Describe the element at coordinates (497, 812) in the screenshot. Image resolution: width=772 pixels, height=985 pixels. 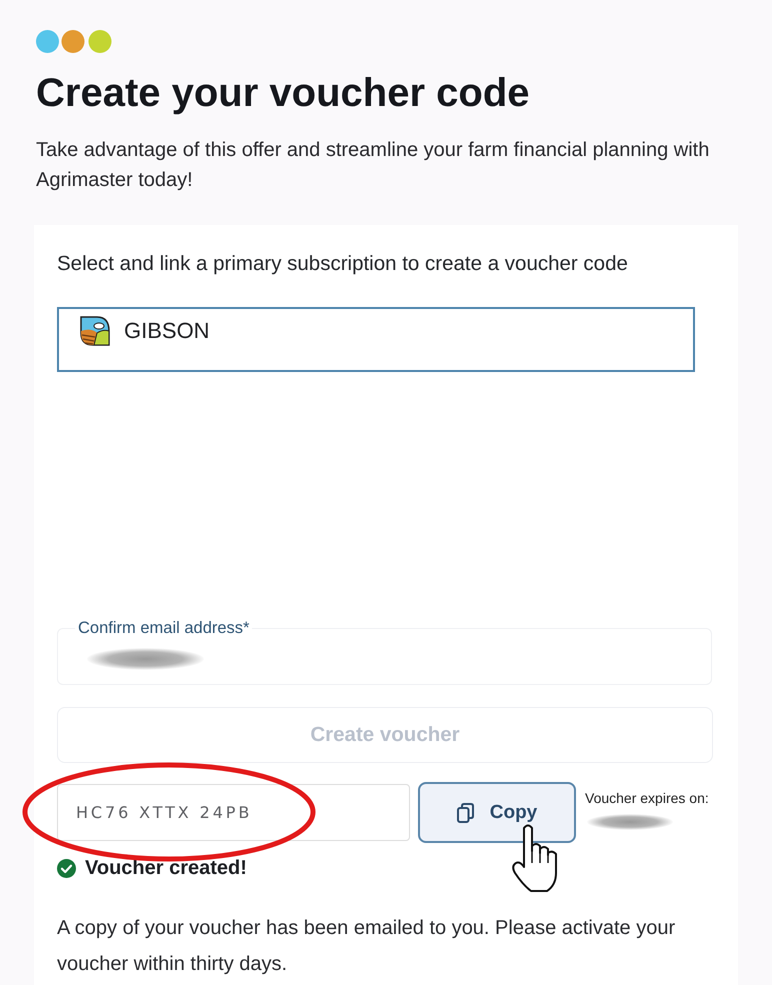
I see `copy-button: Copy` at that location.